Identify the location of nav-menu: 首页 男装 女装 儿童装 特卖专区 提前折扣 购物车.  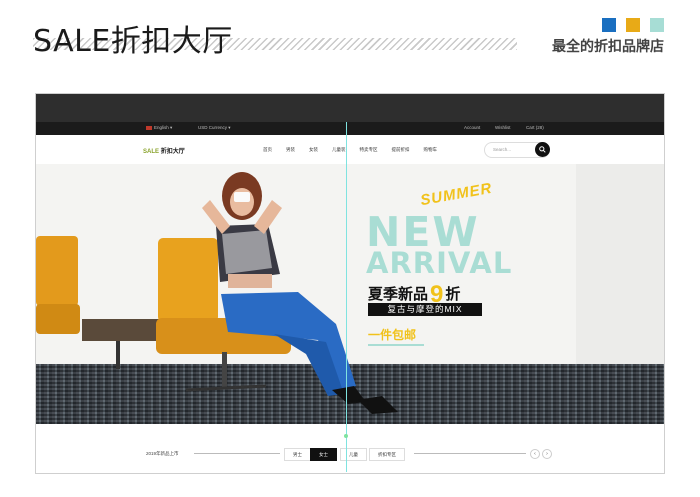
(350, 150).